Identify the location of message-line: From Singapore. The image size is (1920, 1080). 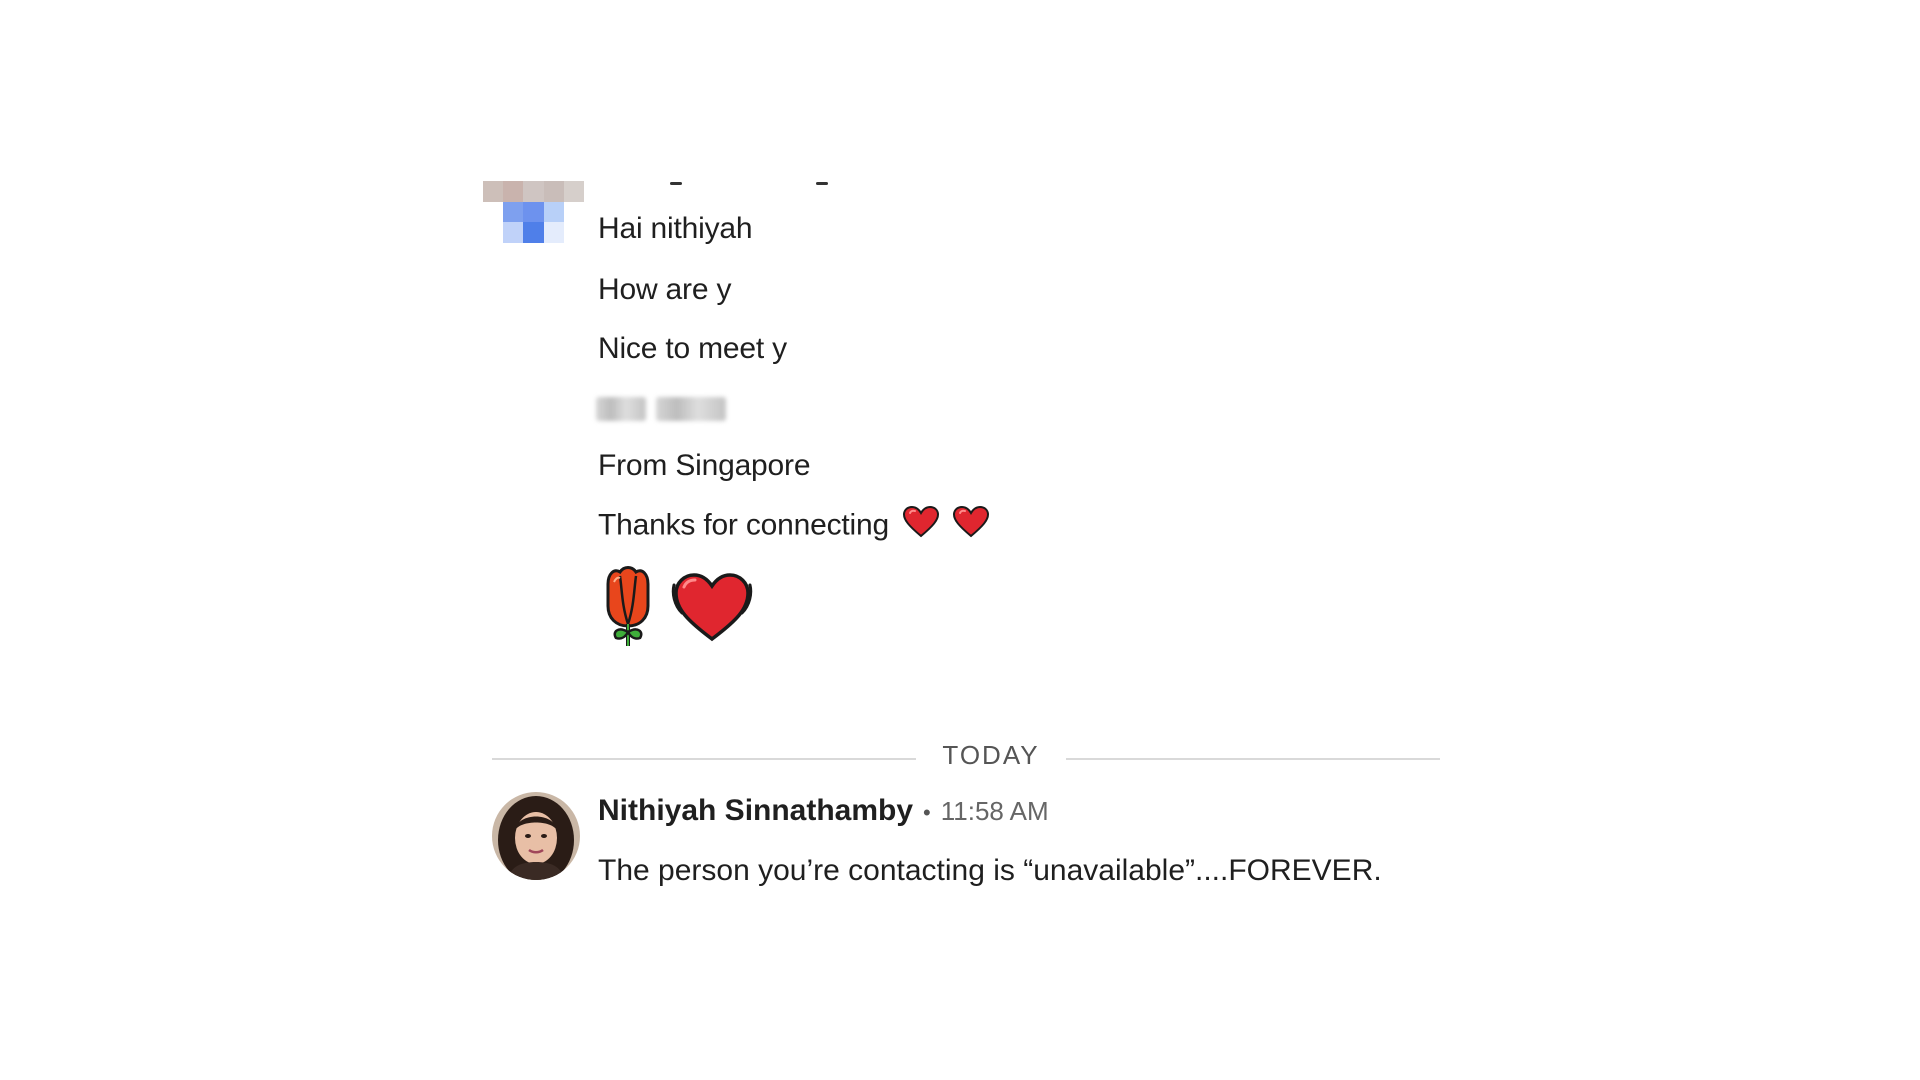
(704, 465).